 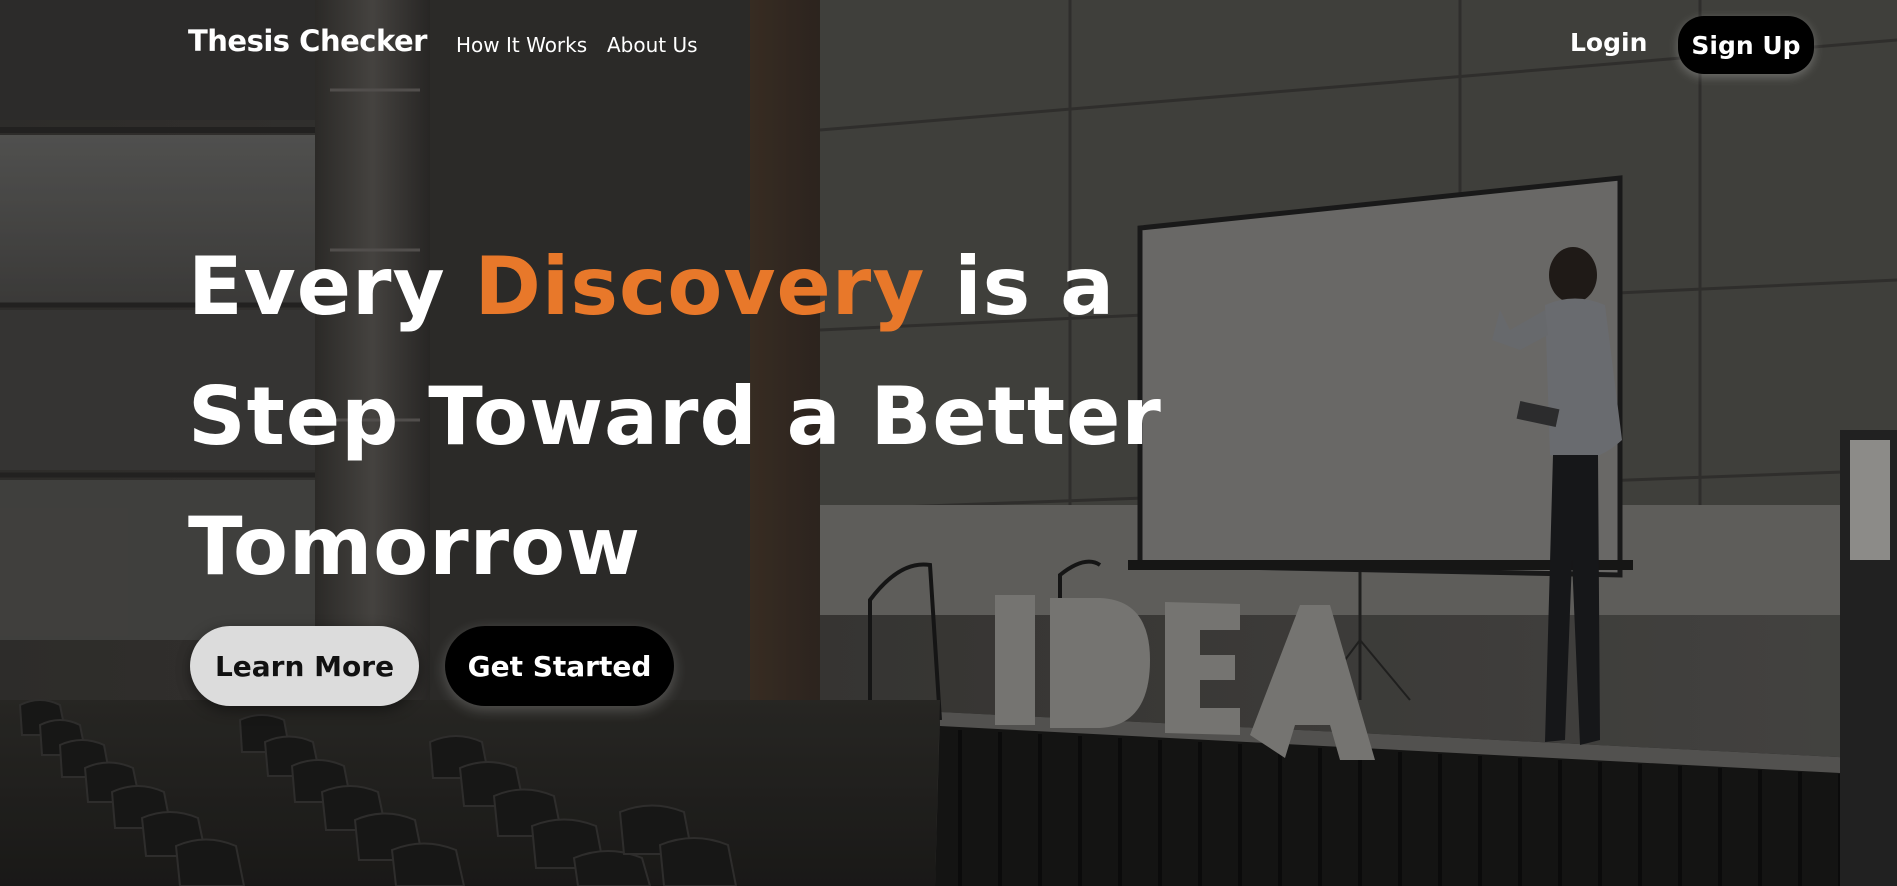 I want to click on hero-headline-text: is a, so click(x=1020, y=286).